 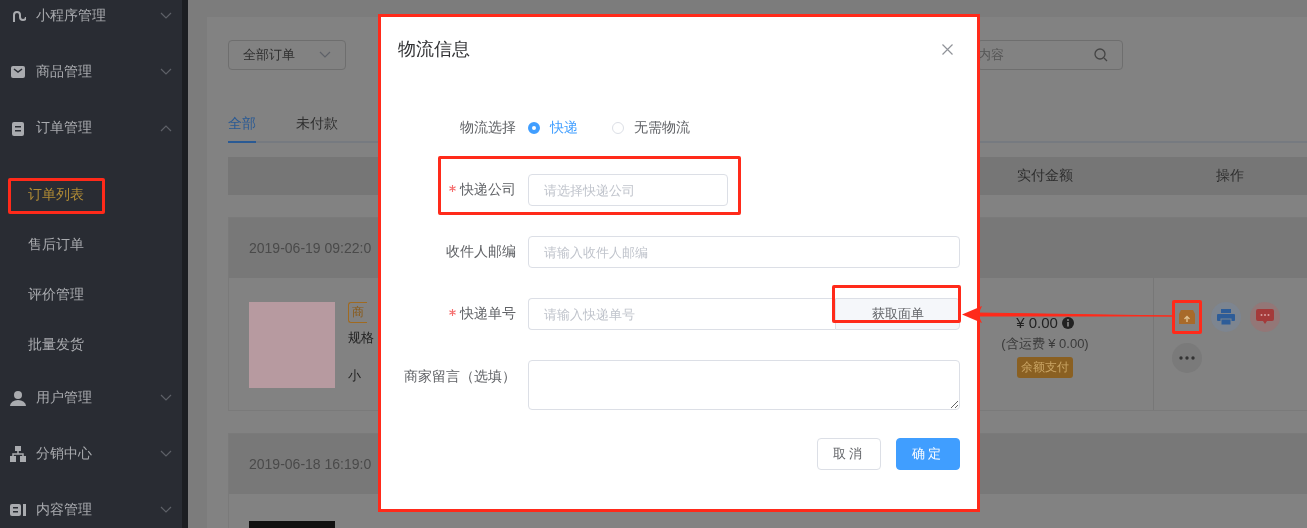 What do you see at coordinates (651, 128) in the screenshot?
I see `radio-option: 无需物流` at bounding box center [651, 128].